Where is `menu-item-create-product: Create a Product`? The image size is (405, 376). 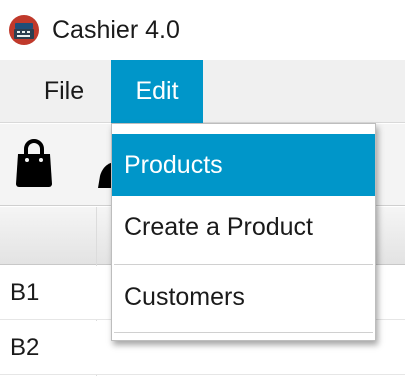 menu-item-create-product: Create a Product is located at coordinates (243, 227).